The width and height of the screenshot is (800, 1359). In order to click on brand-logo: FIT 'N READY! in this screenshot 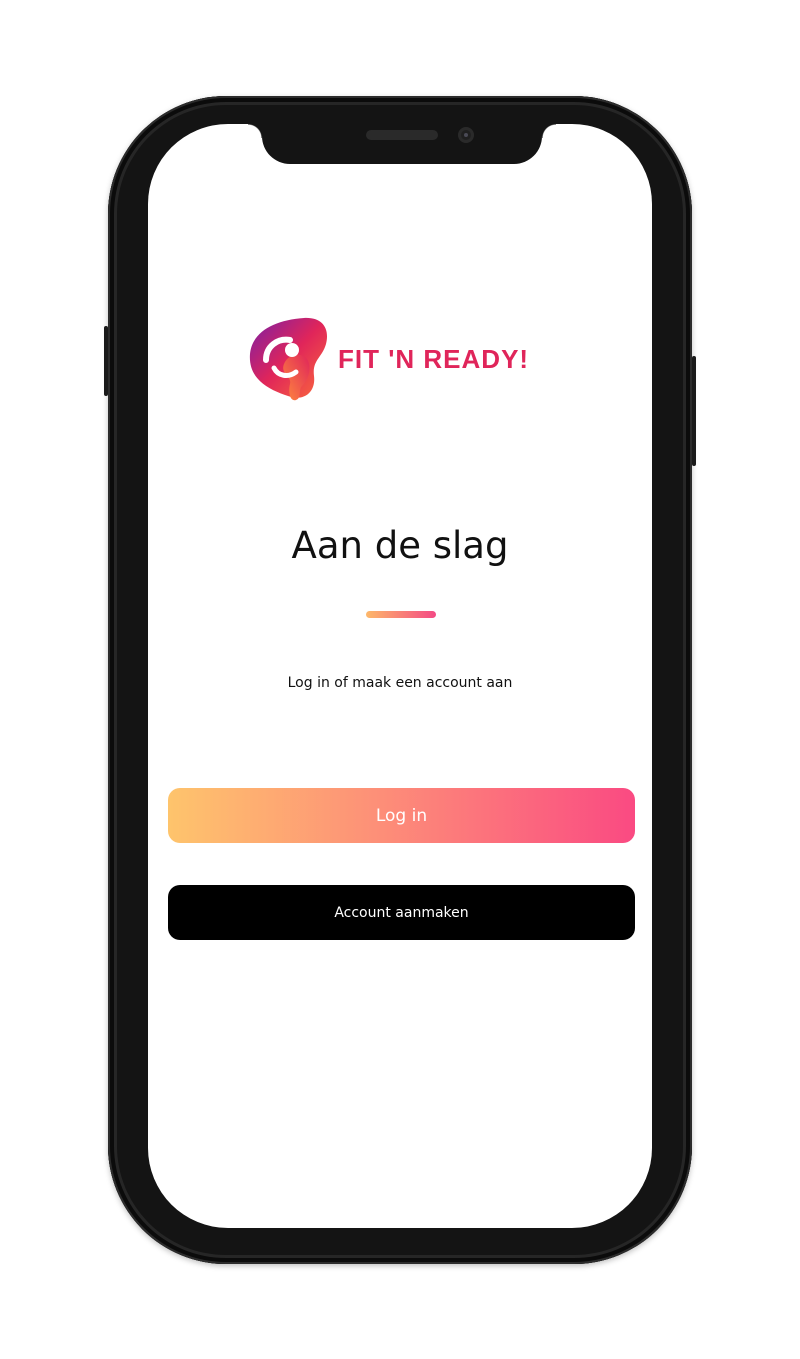, I will do `click(409, 360)`.